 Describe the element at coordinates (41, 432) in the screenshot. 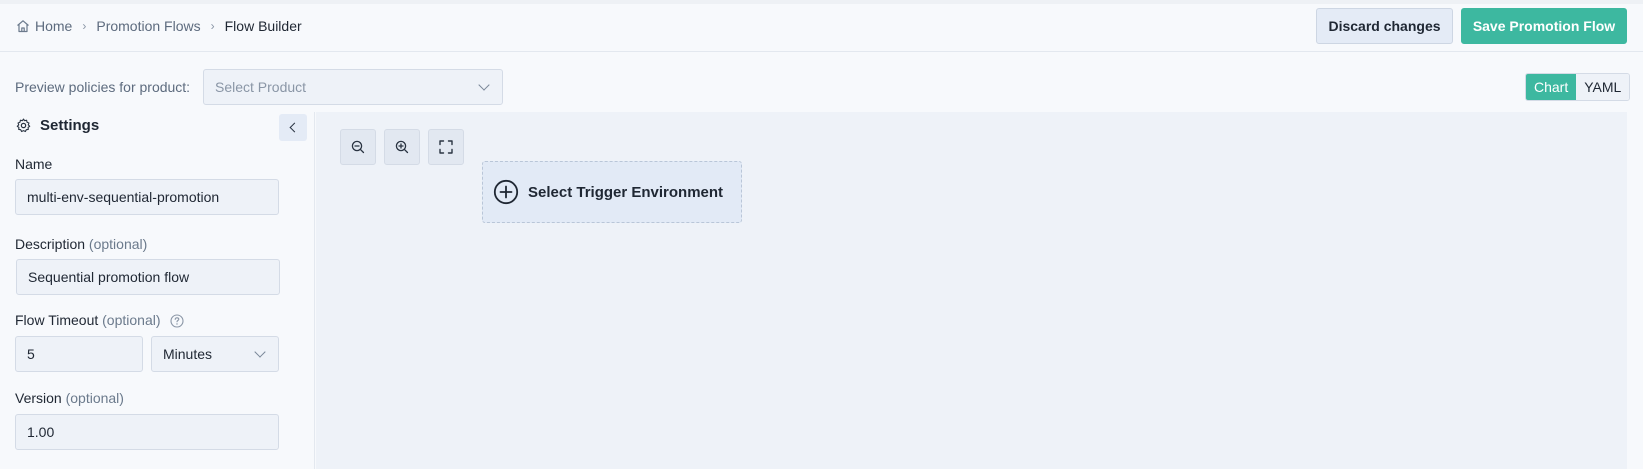

I see `version-field-value: 1.00` at that location.